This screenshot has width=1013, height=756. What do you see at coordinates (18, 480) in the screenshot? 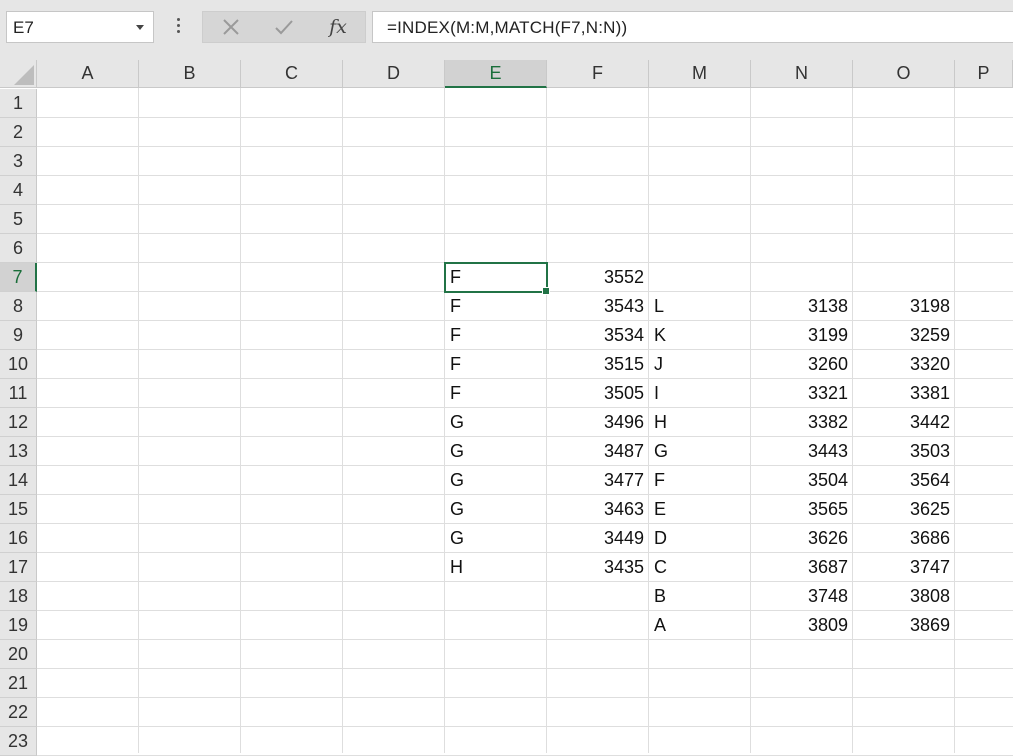
I see `row-header-14: 14` at bounding box center [18, 480].